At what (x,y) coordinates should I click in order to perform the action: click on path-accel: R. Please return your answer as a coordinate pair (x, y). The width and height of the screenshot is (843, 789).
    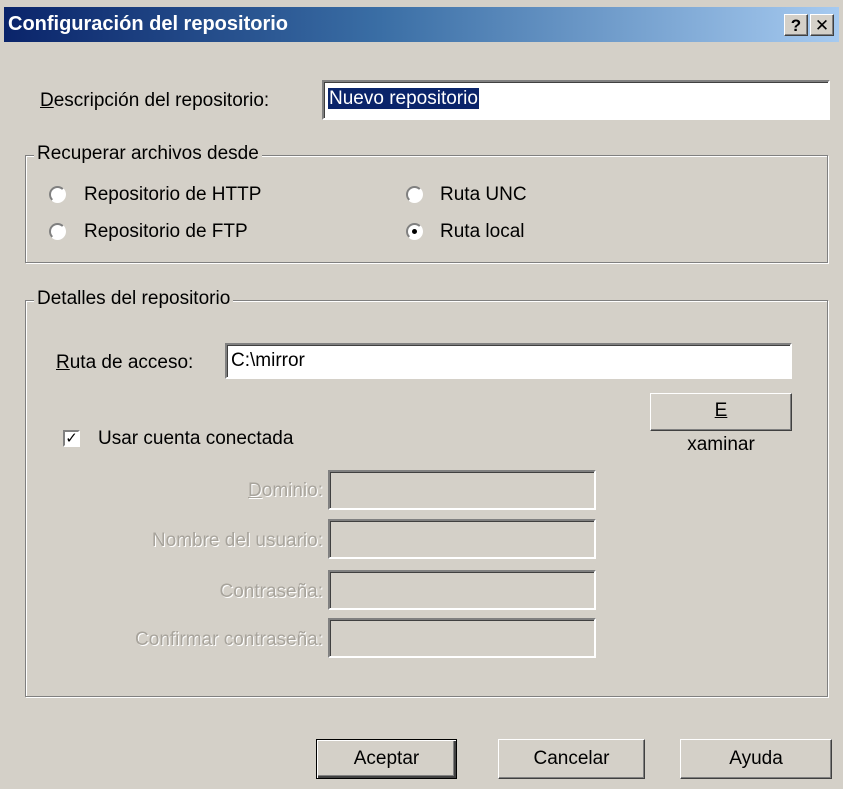
    Looking at the image, I should click on (63, 362).